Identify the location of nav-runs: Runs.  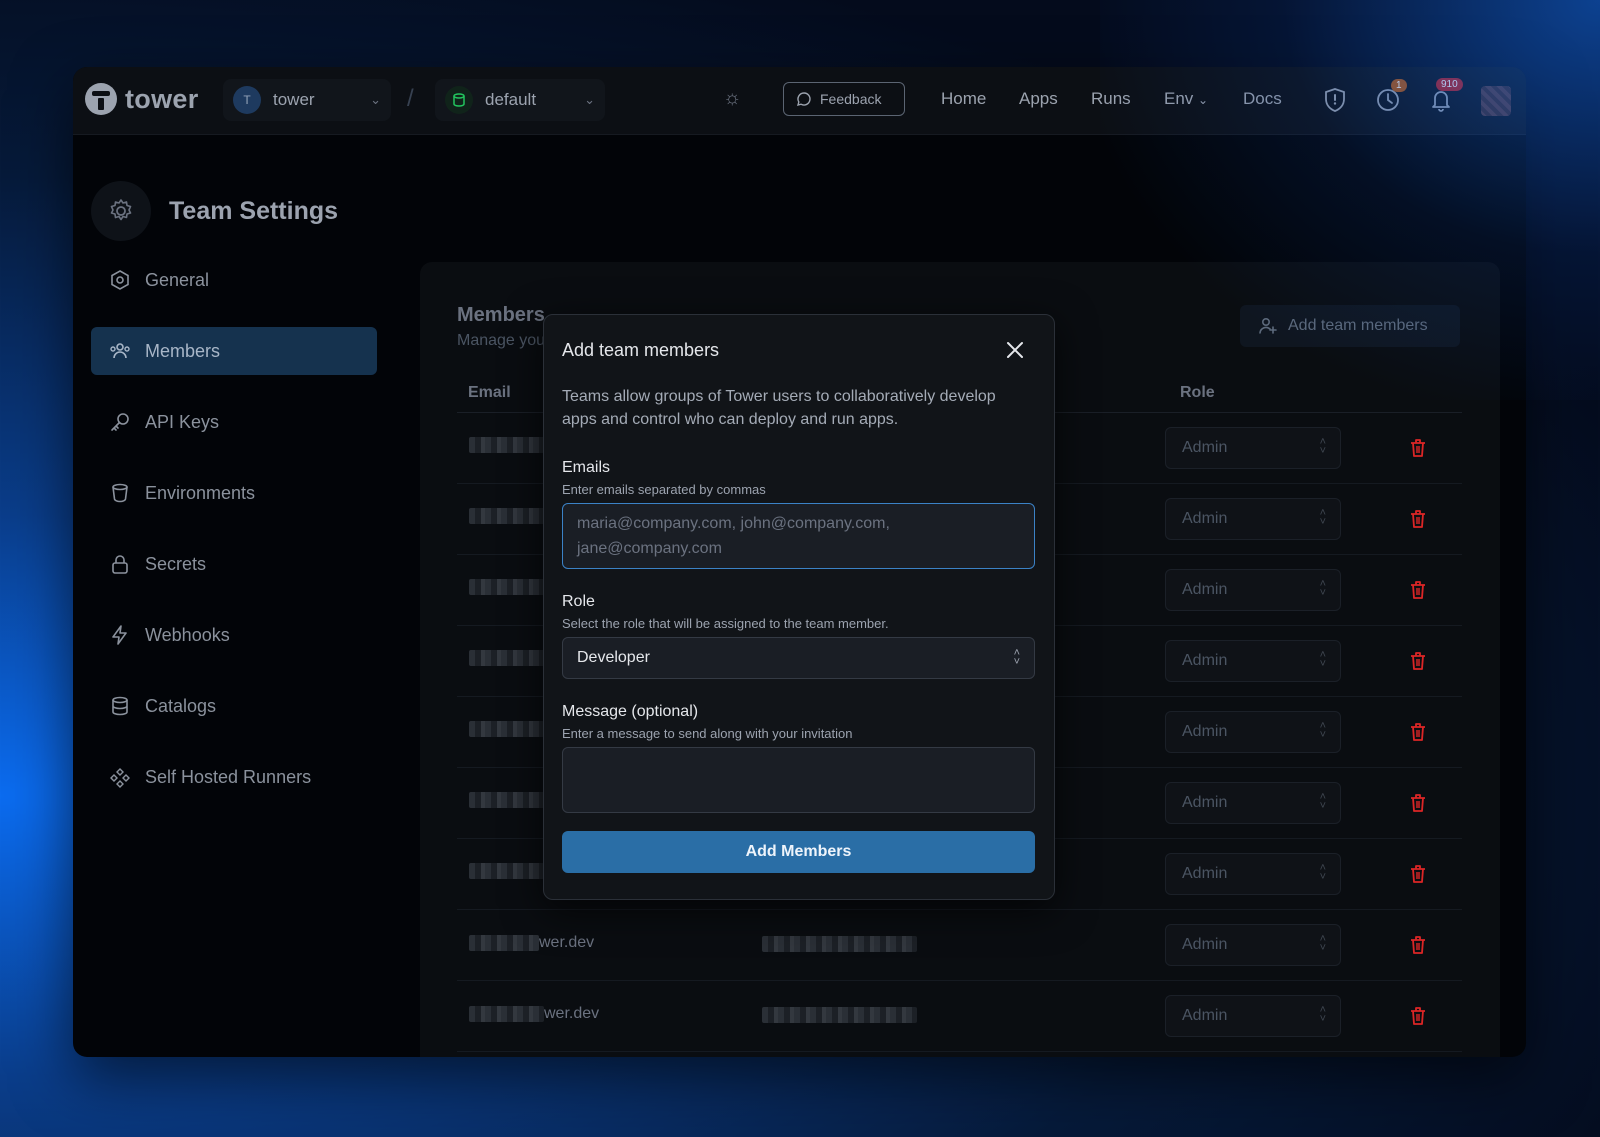
(1111, 99).